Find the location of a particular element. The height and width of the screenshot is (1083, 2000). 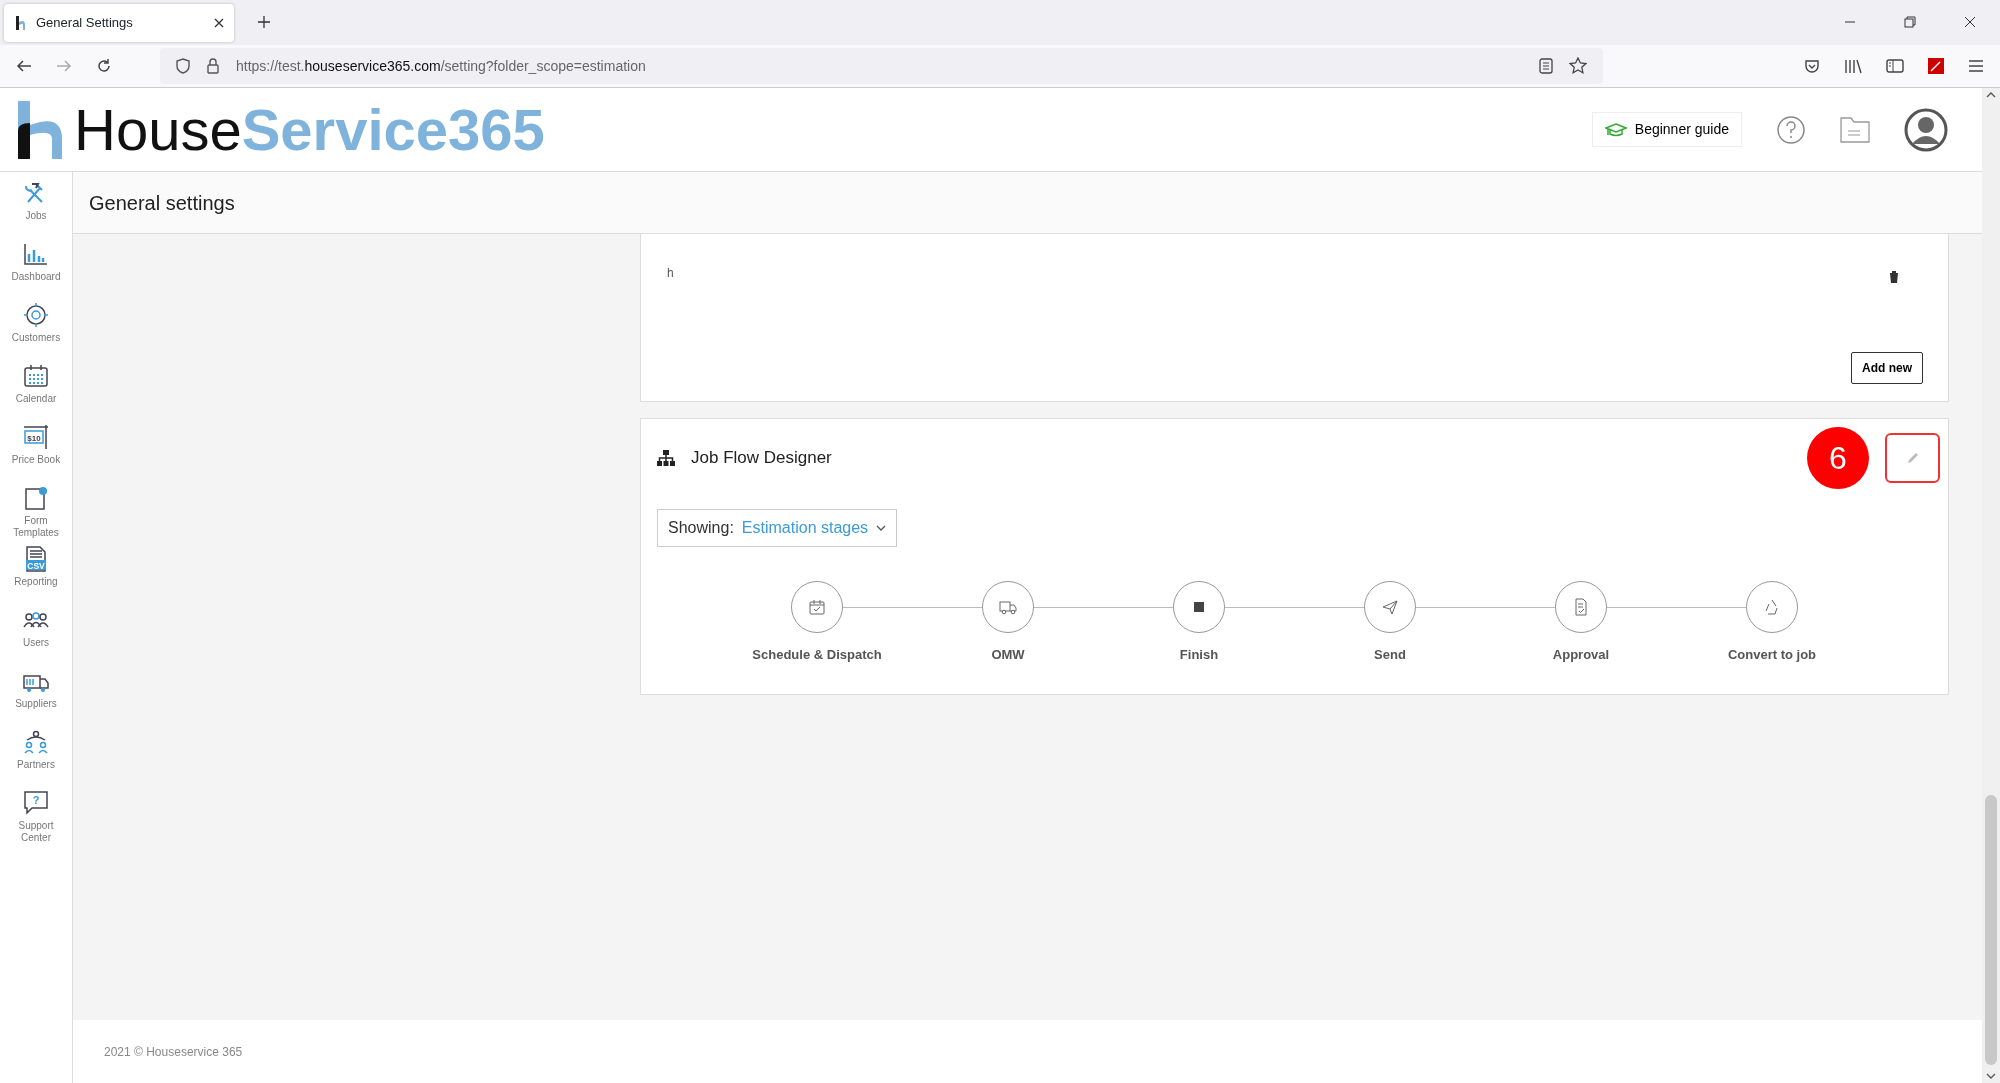

icon-label: CSV is located at coordinates (36, 565).